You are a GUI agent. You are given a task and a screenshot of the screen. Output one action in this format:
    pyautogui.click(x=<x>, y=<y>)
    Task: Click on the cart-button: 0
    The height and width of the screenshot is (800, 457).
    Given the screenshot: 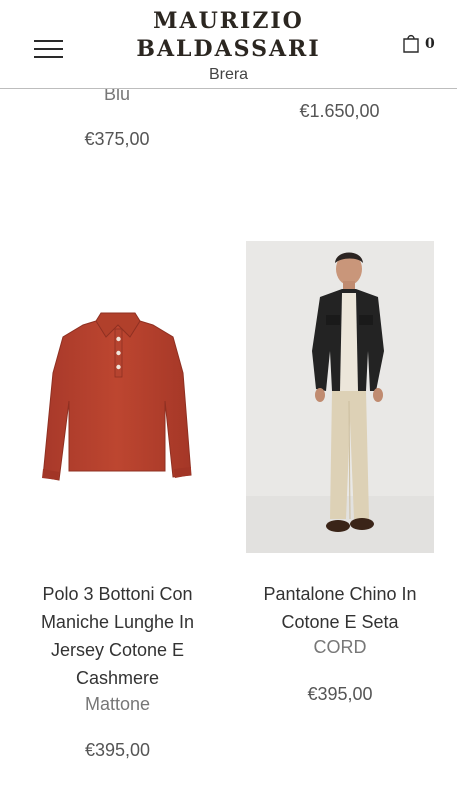 What is the action you would take?
    pyautogui.click(x=421, y=44)
    